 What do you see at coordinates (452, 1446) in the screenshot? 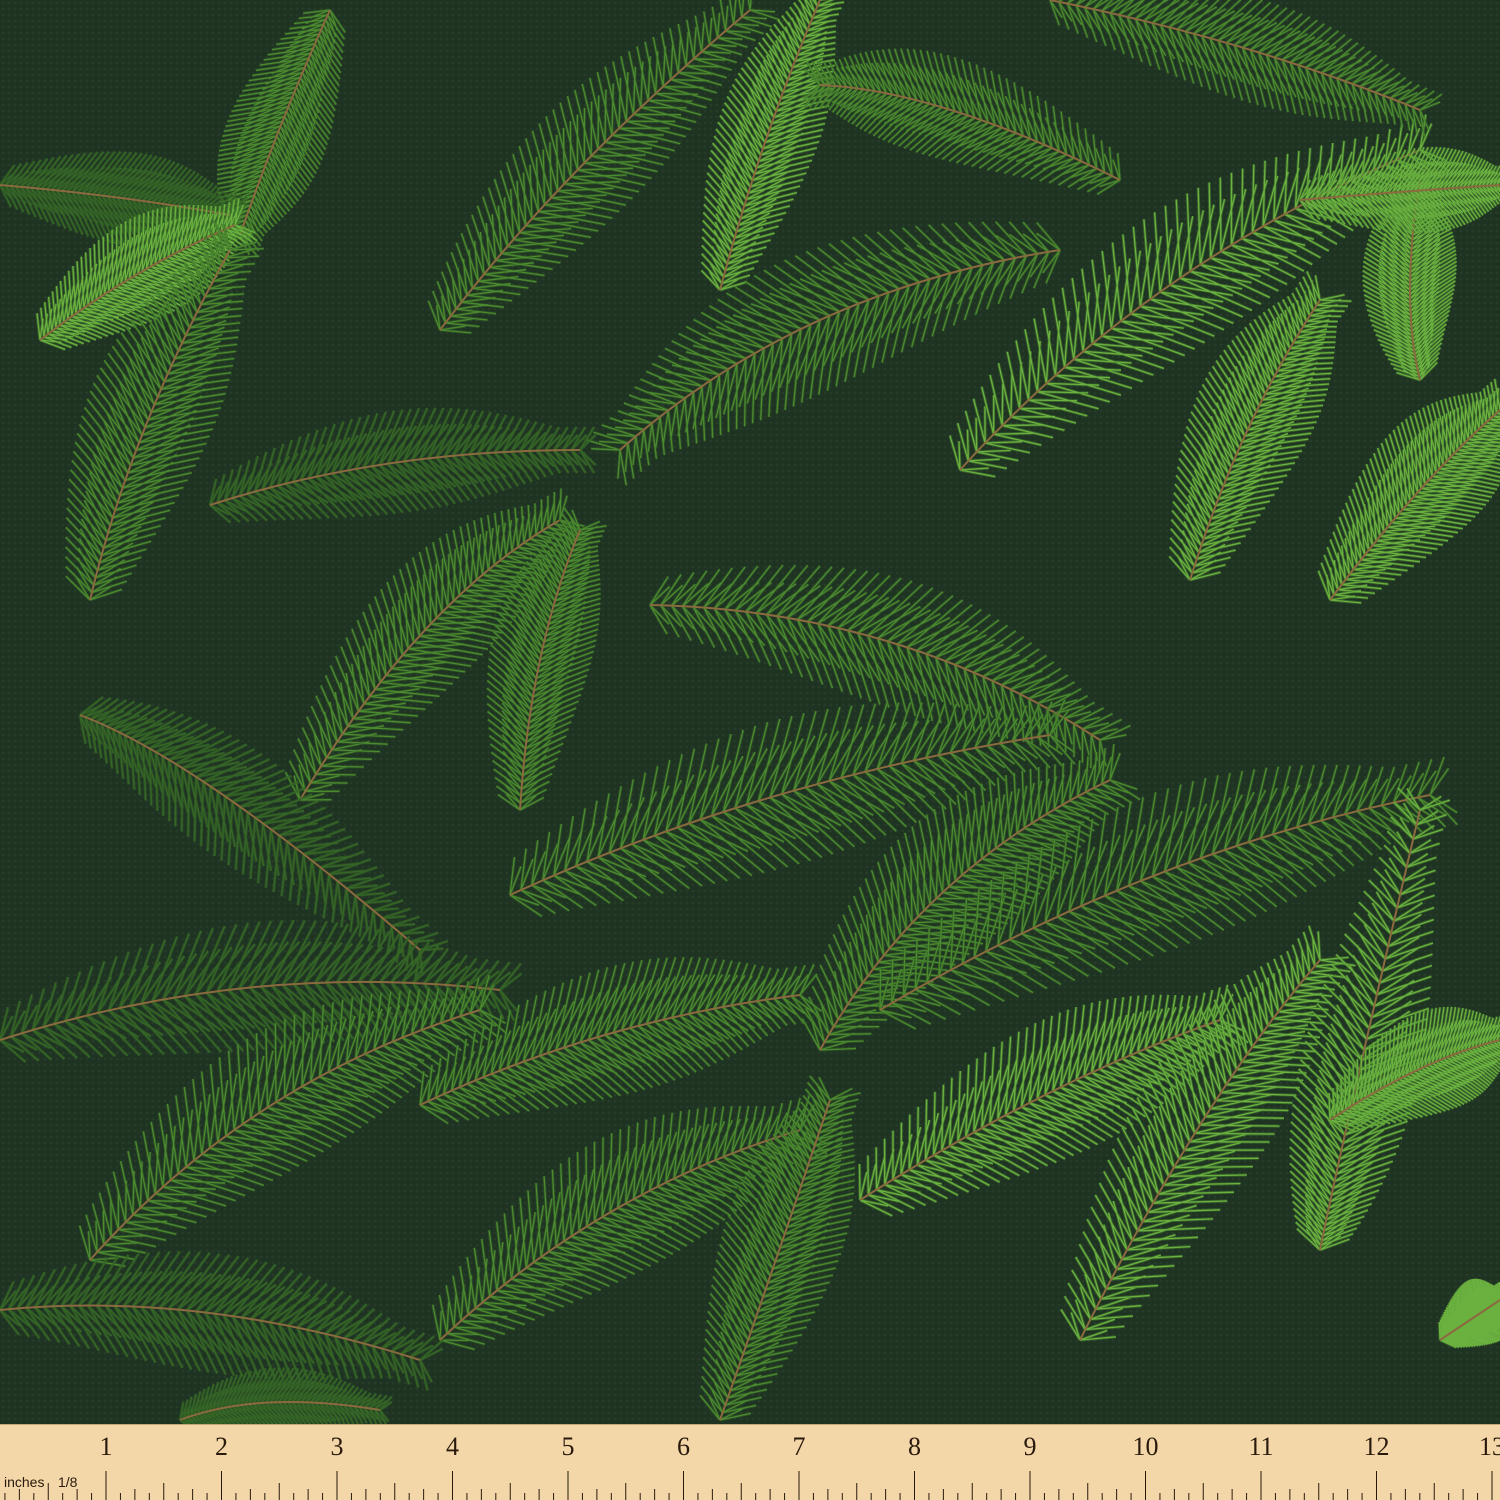
I see `ruler-number: 4` at bounding box center [452, 1446].